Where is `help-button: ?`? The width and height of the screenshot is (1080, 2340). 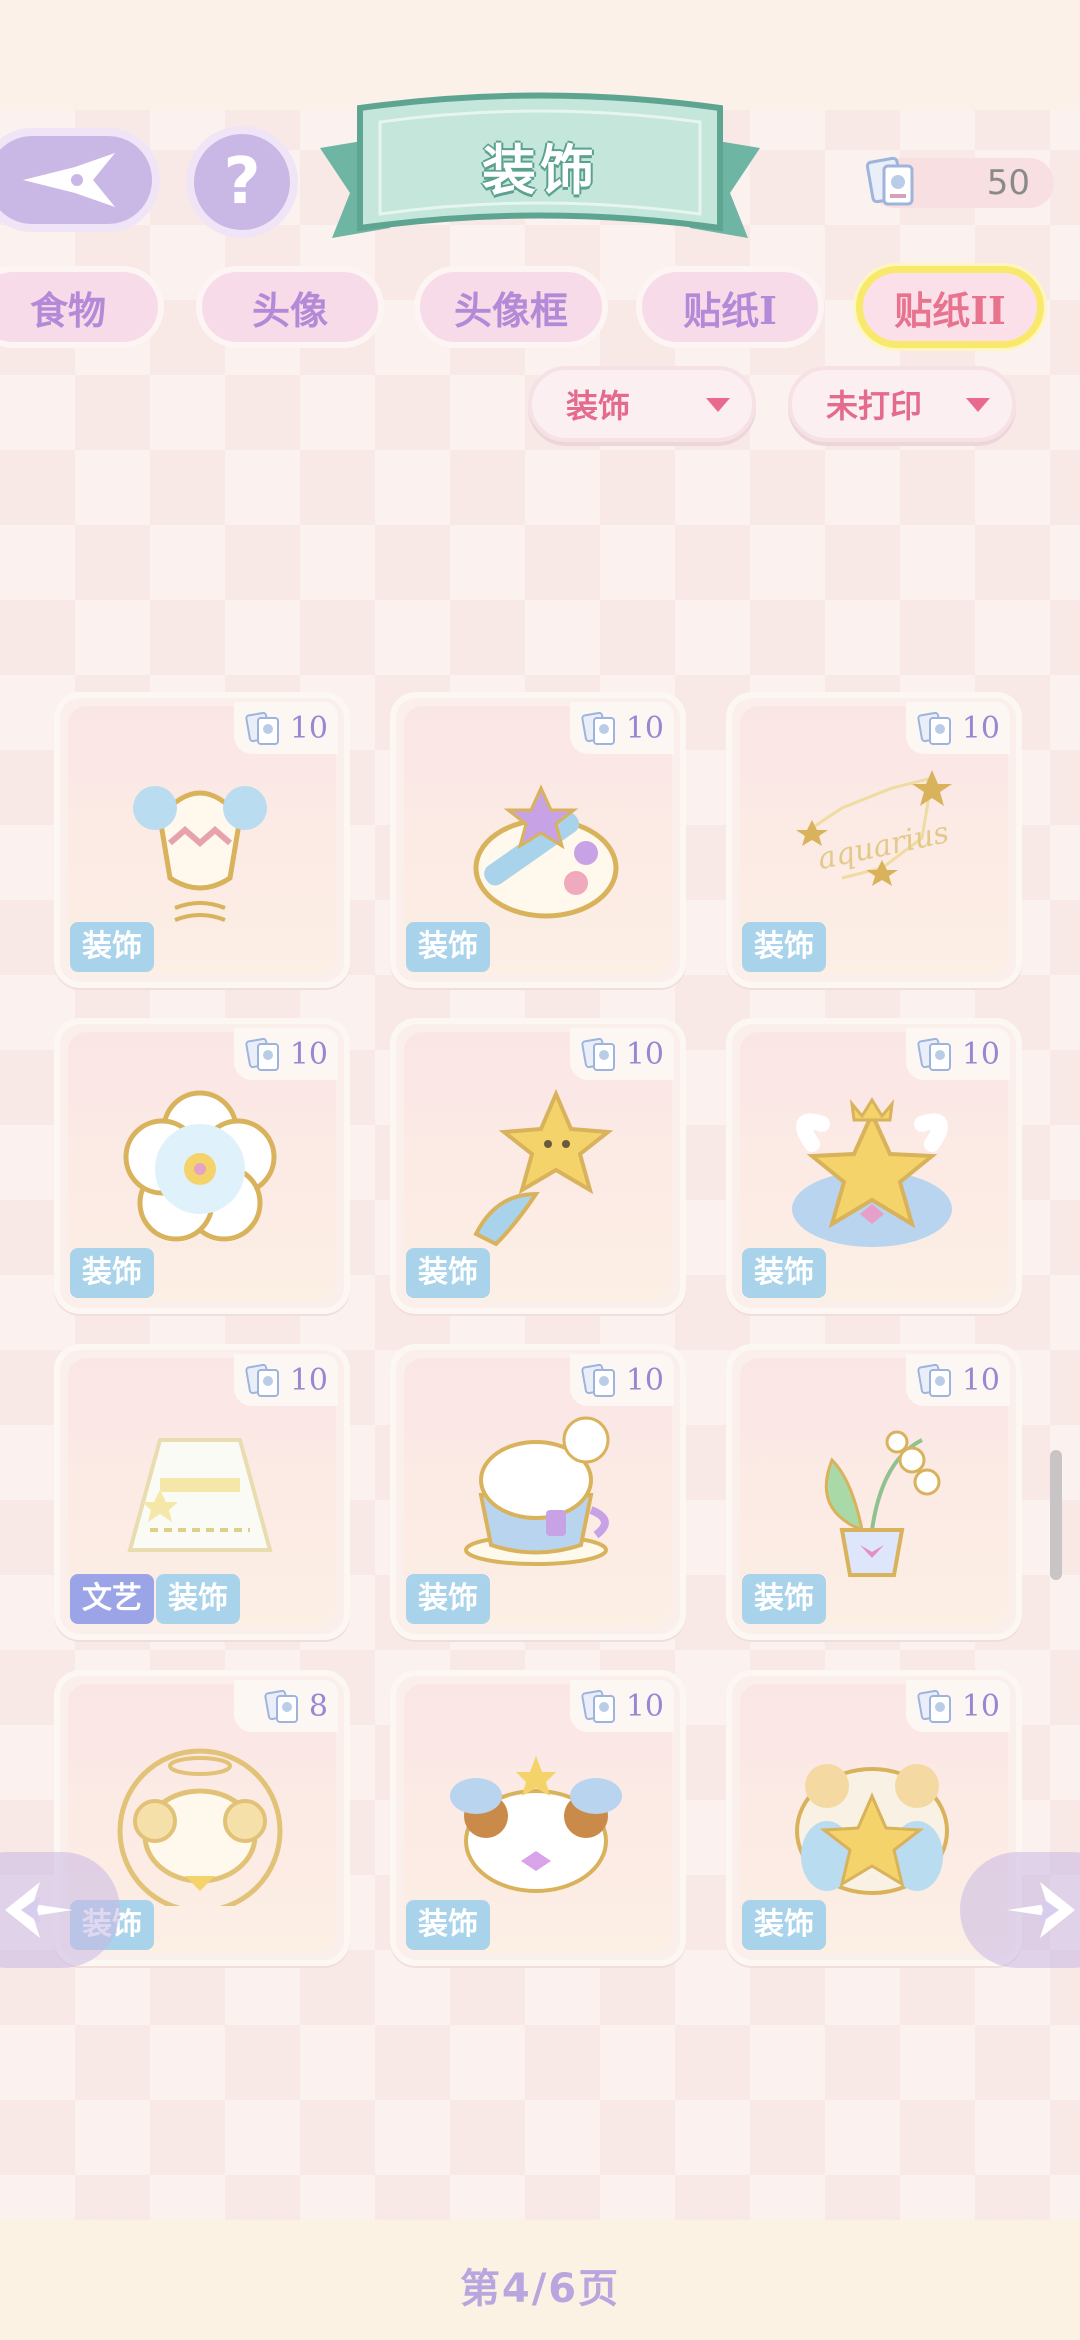 help-button: ? is located at coordinates (242, 182).